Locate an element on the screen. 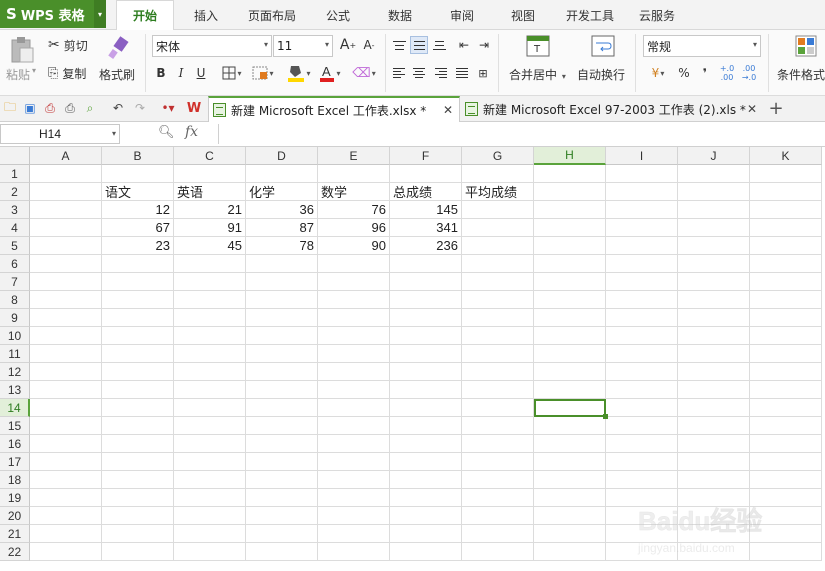 The image size is (825, 571). cell-b1 is located at coordinates (138, 174).